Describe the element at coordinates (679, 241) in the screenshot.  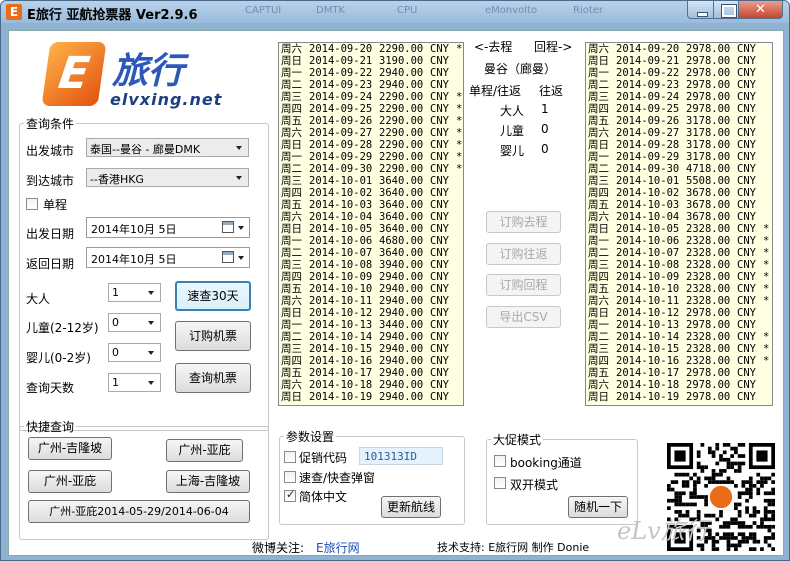
I see `fare-row: 周一 2014-10-06 2328.00 CNY *` at that location.